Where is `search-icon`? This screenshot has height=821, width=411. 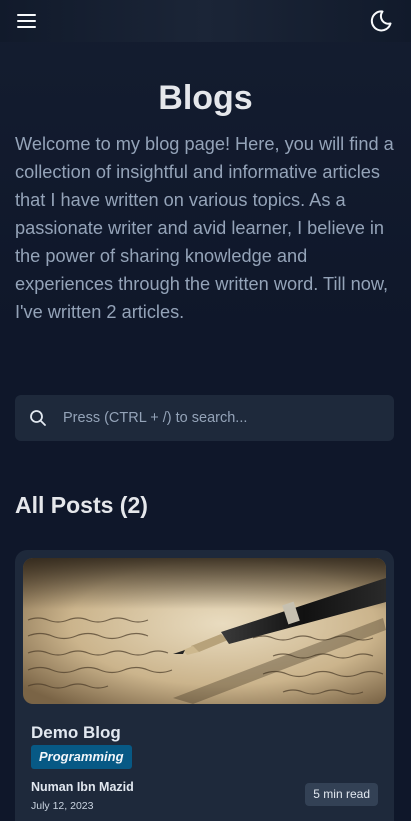 search-icon is located at coordinates (38, 418).